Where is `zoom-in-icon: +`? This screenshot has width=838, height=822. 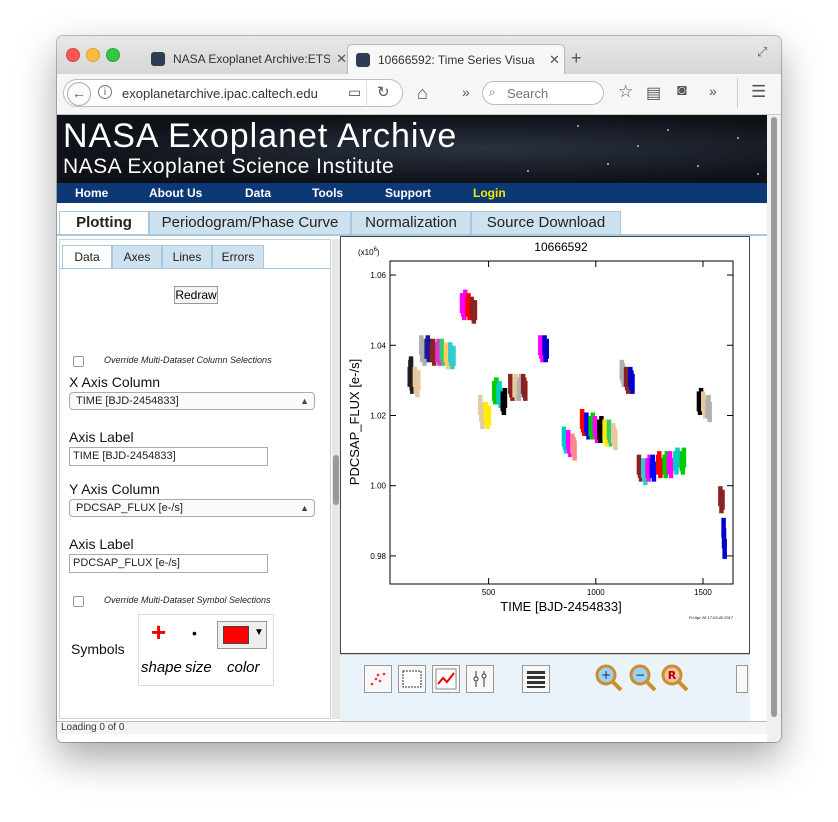
zoom-in-icon: + is located at coordinates (609, 678).